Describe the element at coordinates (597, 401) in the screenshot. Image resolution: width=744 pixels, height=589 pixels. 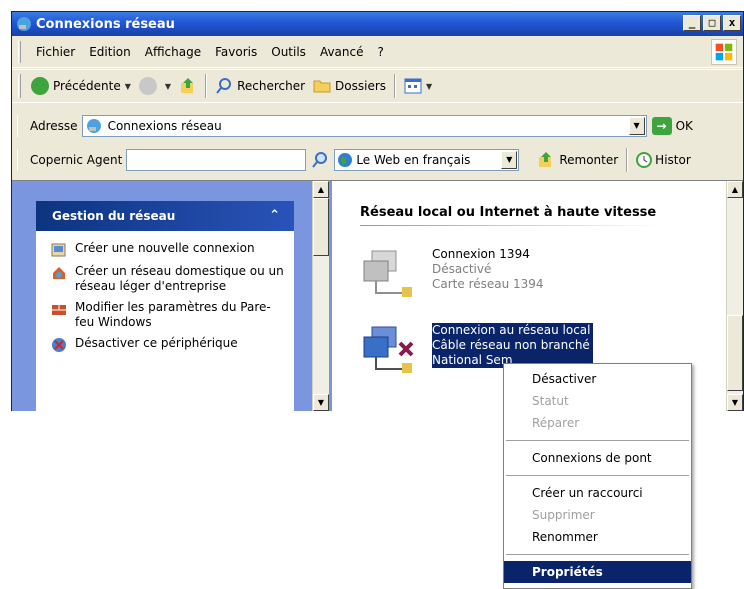
I see `menu-item-statut: Statut` at that location.